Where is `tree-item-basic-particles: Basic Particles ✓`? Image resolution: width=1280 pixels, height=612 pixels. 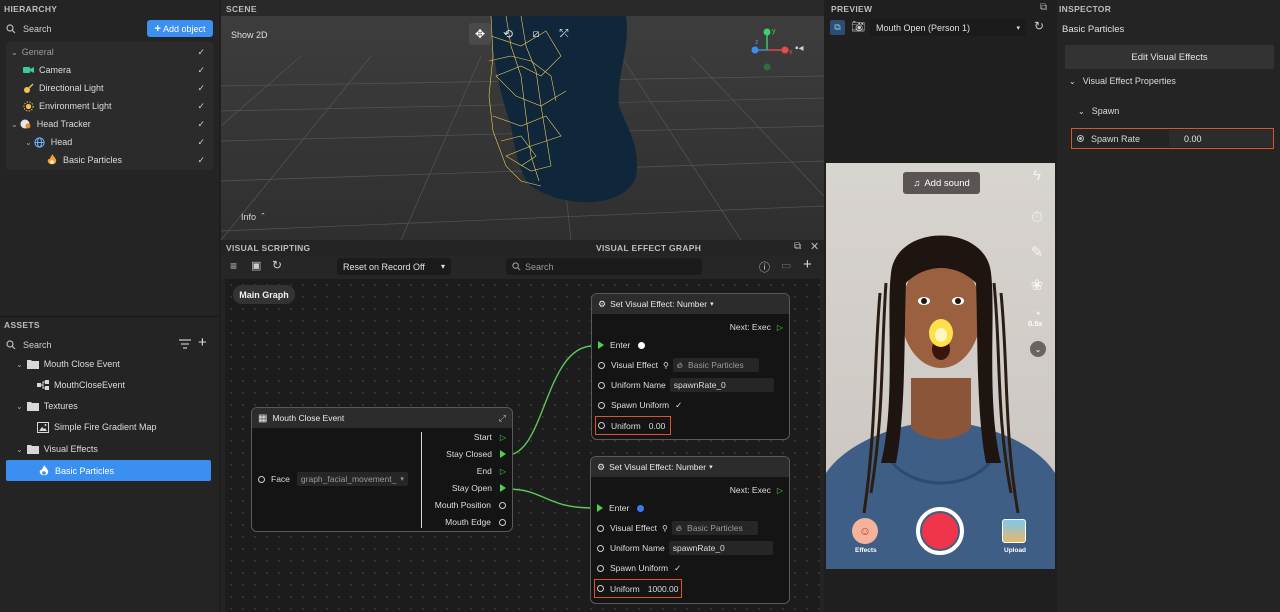 tree-item-basic-particles: Basic Particles ✓ is located at coordinates (128, 160).